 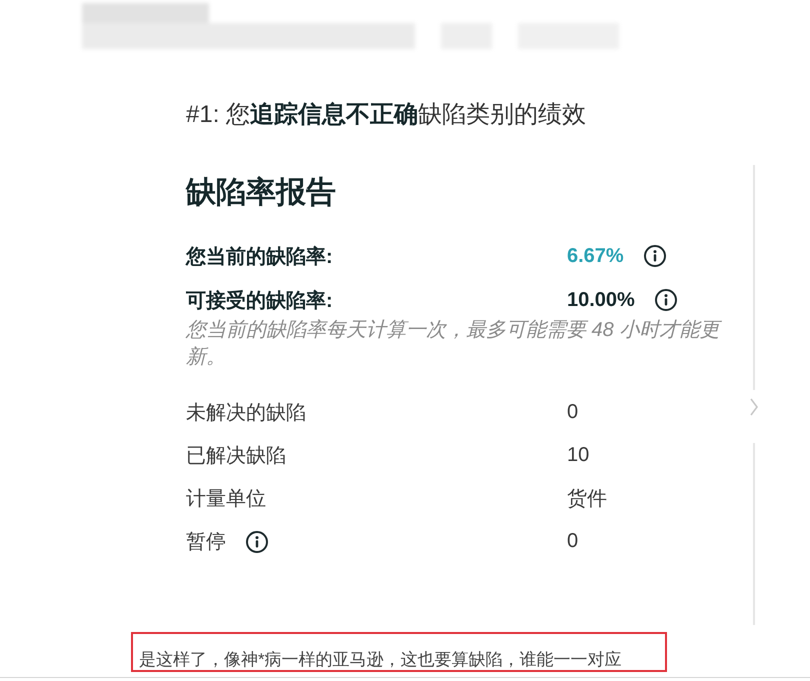 What do you see at coordinates (261, 193) in the screenshot?
I see `report-title: 缺陷率报告` at bounding box center [261, 193].